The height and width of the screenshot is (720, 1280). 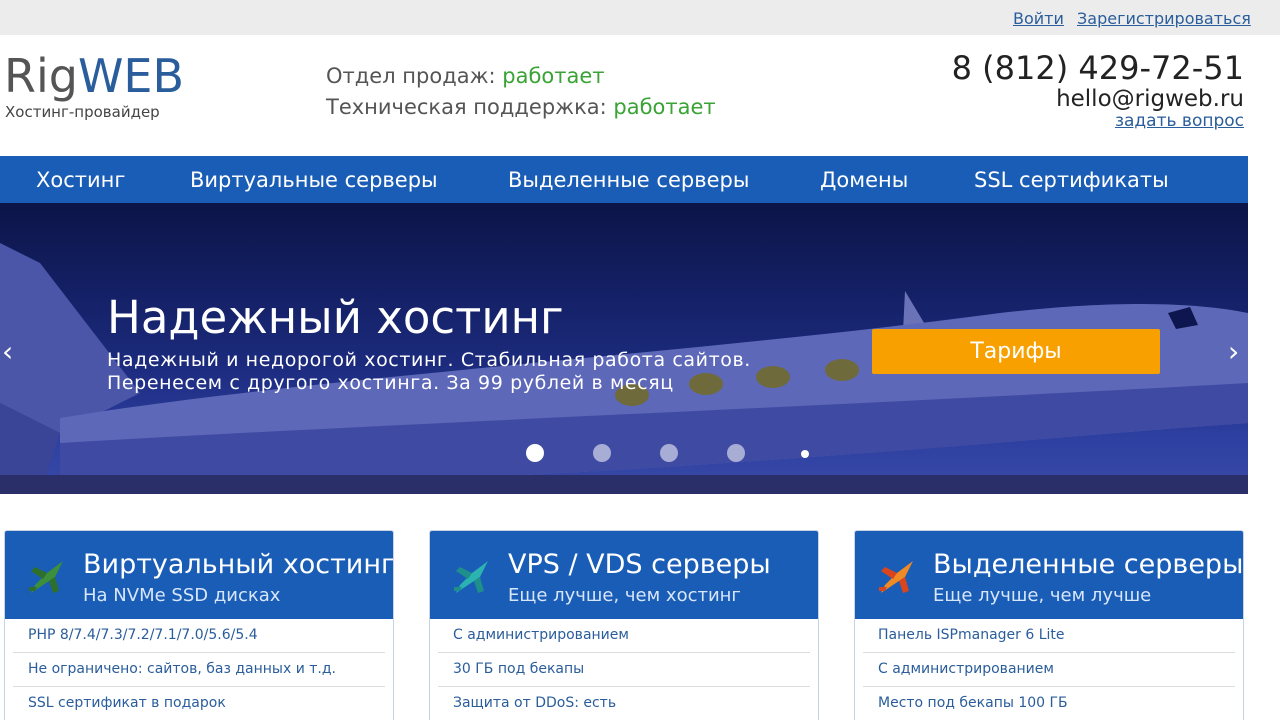 I want to click on tariffs-button: Тарифы, so click(x=1016, y=351).